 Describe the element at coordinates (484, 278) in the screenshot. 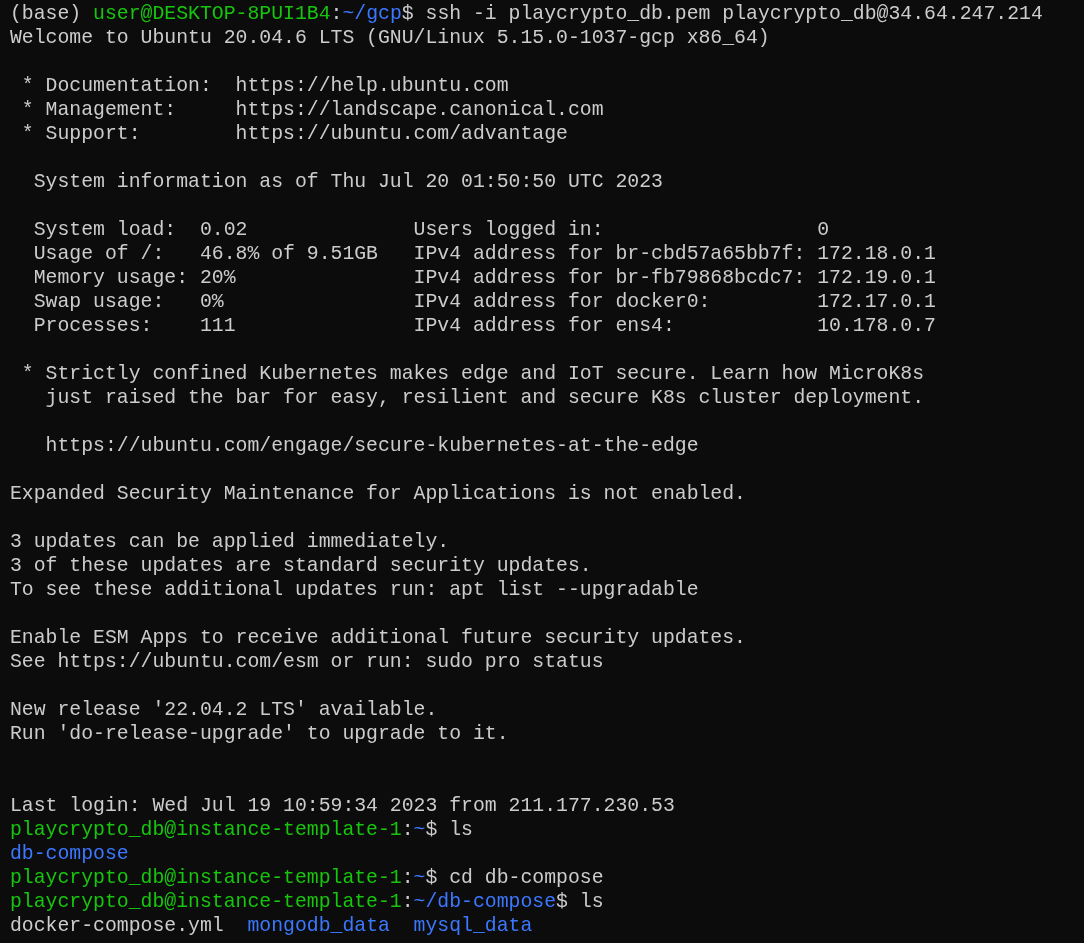

I see `terminal-output: Memory usage: 20% IPv4 address for br-fb79868bcdc7: 172.19.0.1` at that location.